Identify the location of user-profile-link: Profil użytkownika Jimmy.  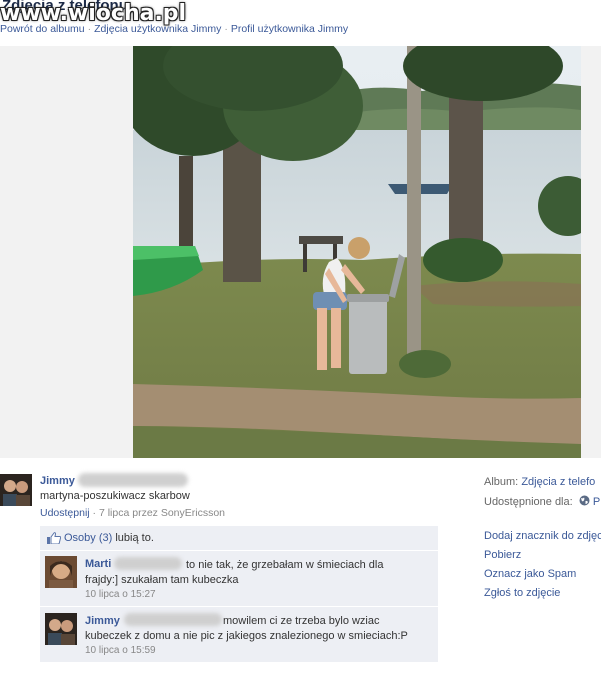
(289, 29).